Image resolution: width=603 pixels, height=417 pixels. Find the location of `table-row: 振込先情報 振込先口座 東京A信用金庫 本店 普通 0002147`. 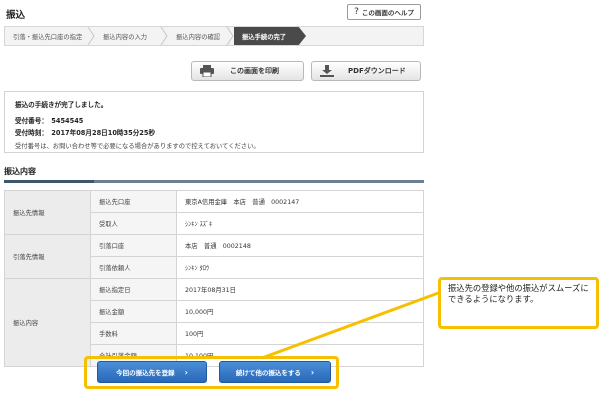

table-row: 振込先情報 振込先口座 東京A信用金庫 本店 普通 0002147 is located at coordinates (214, 212).